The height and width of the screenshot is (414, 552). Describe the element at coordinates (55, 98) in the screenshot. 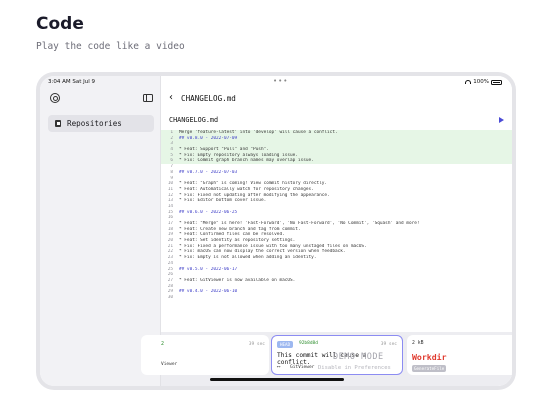

I see `gear-icon` at that location.